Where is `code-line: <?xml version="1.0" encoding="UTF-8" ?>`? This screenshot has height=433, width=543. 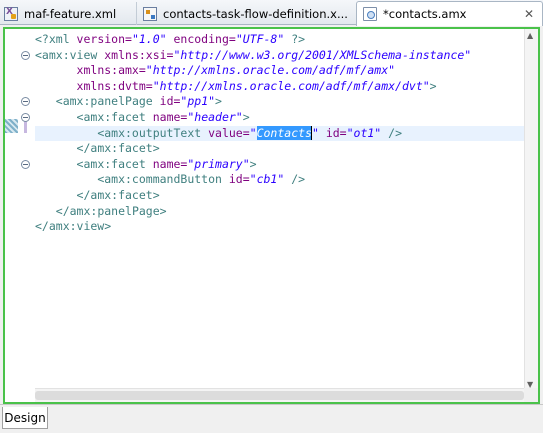 code-line: <?xml version="1.0" encoding="UTF-8" ?> is located at coordinates (170, 39).